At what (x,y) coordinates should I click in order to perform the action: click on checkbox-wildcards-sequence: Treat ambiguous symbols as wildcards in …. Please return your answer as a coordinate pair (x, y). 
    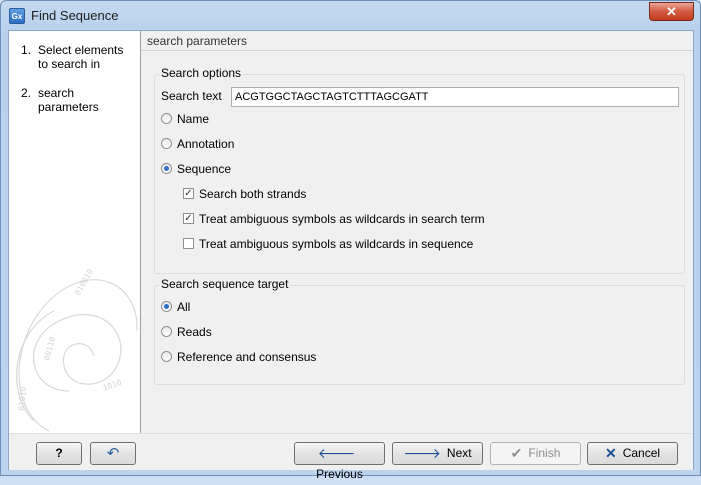
    Looking at the image, I should click on (328, 244).